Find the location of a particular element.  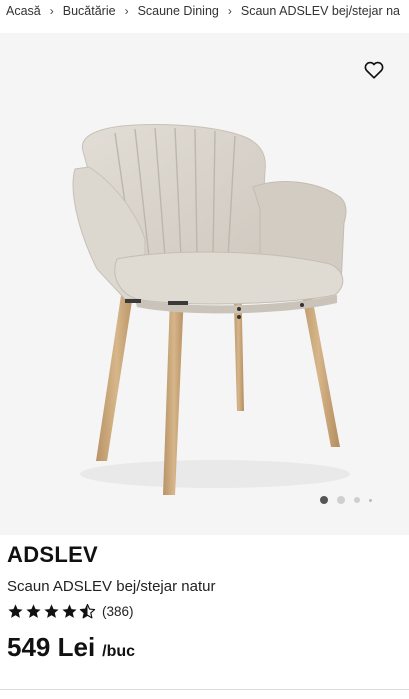

product-description: Scaun ADSLEV bej/stejar natur is located at coordinates (111, 586).